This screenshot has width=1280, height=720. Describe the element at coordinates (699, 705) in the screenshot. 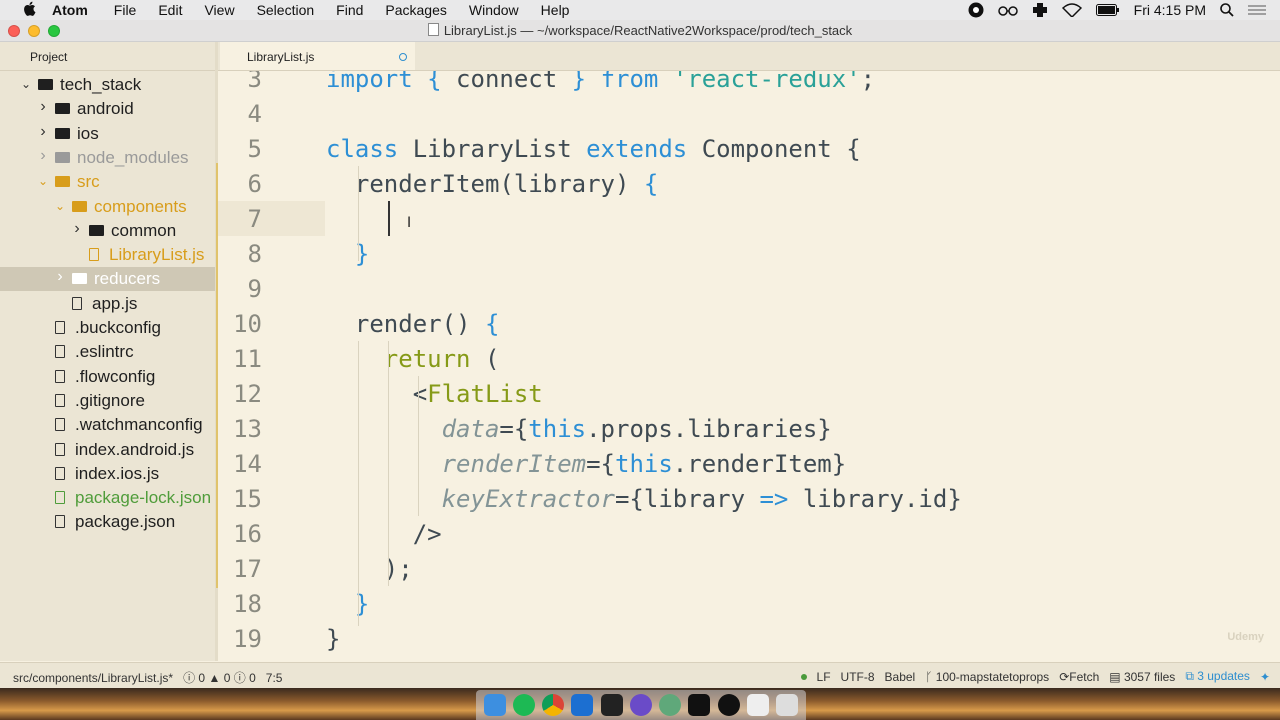

I see `terminal-icon` at that location.